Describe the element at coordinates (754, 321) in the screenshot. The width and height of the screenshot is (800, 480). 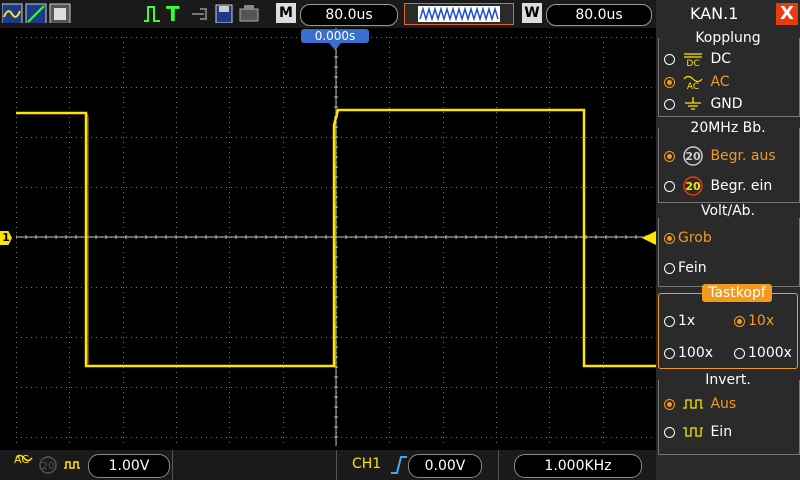
I see `option-probe-10x: 10x` at that location.